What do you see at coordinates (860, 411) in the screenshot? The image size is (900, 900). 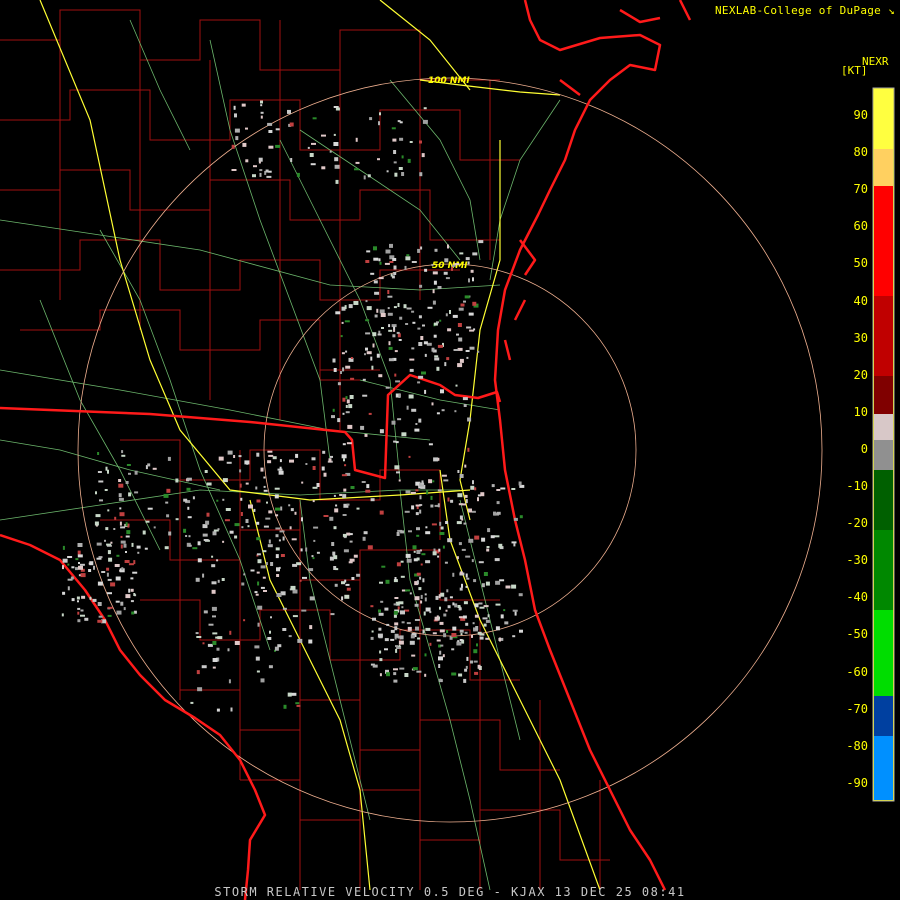 I see `legend-tick-label: 10` at bounding box center [860, 411].